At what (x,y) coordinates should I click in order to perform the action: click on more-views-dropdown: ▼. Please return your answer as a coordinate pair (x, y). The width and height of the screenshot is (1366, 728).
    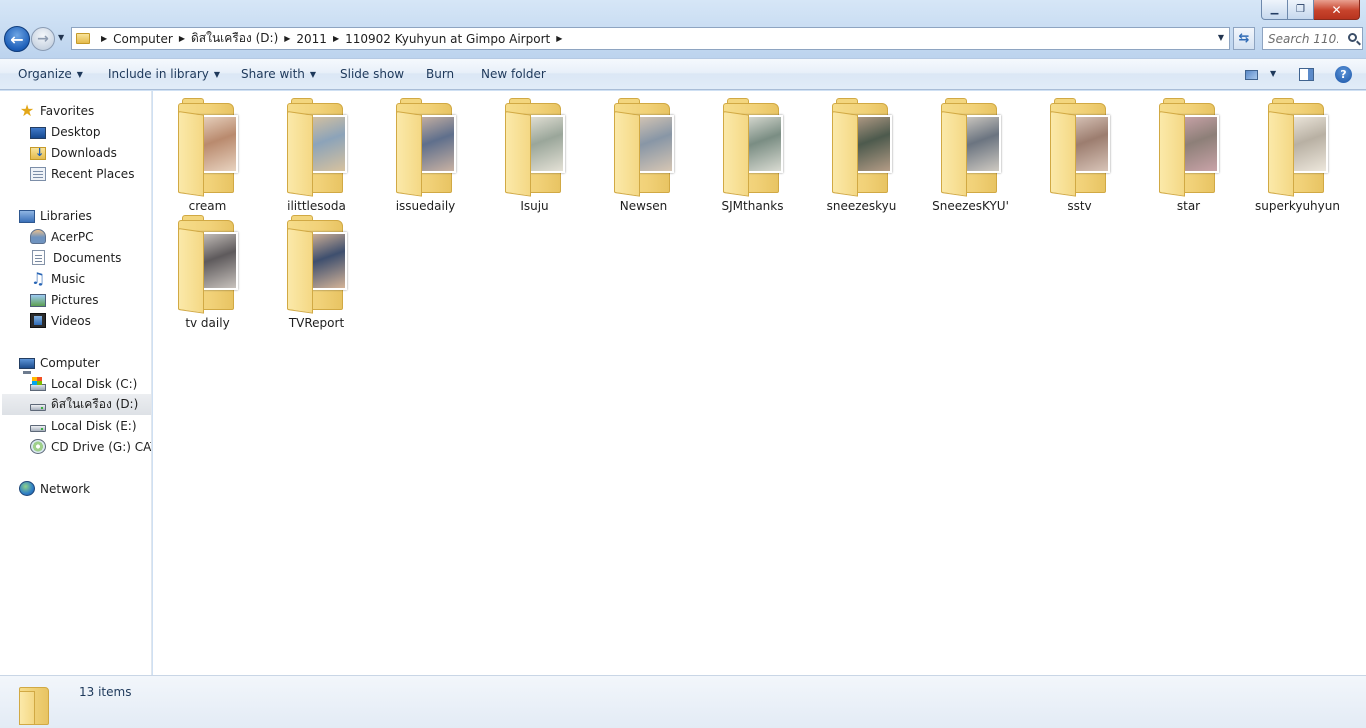
    Looking at the image, I should click on (1273, 73).